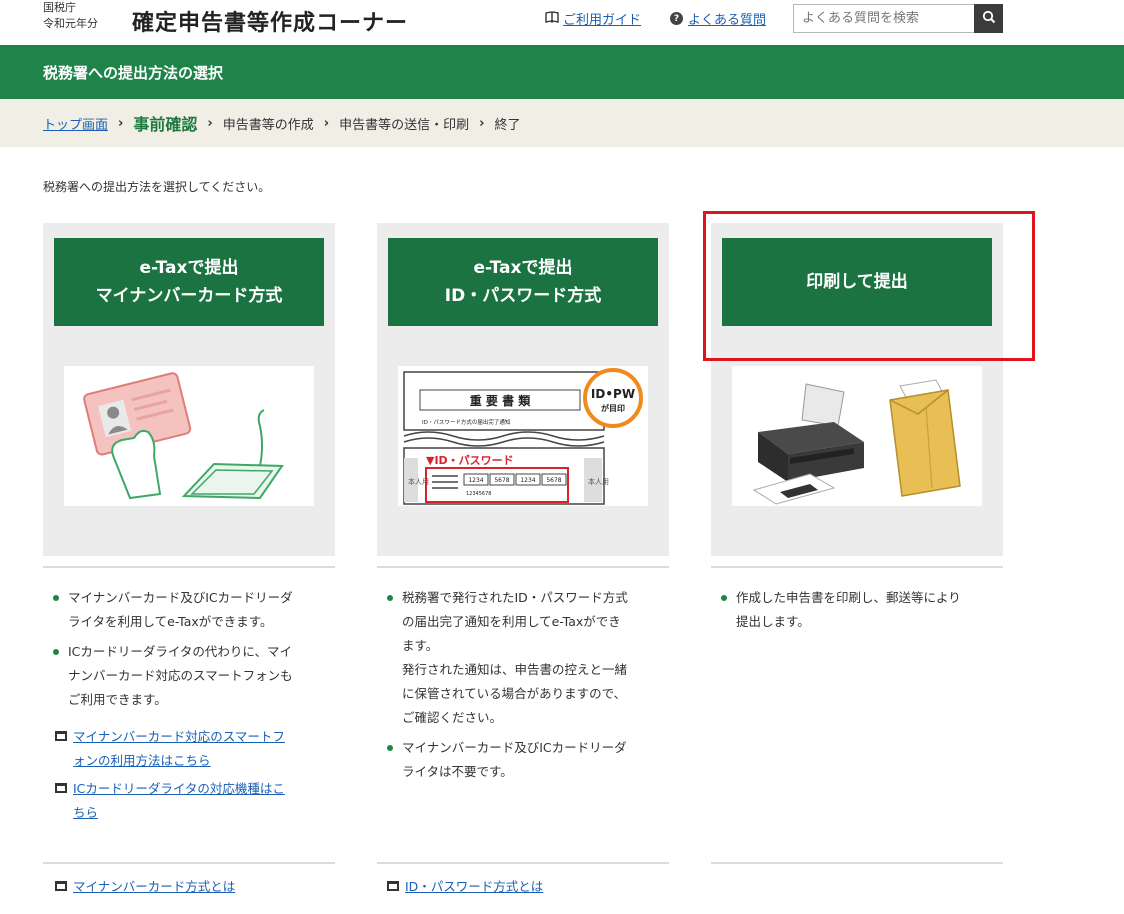 The width and height of the screenshot is (1124, 914). Describe the element at coordinates (613, 394) in the screenshot. I see `badge-main: ID•PW` at that location.